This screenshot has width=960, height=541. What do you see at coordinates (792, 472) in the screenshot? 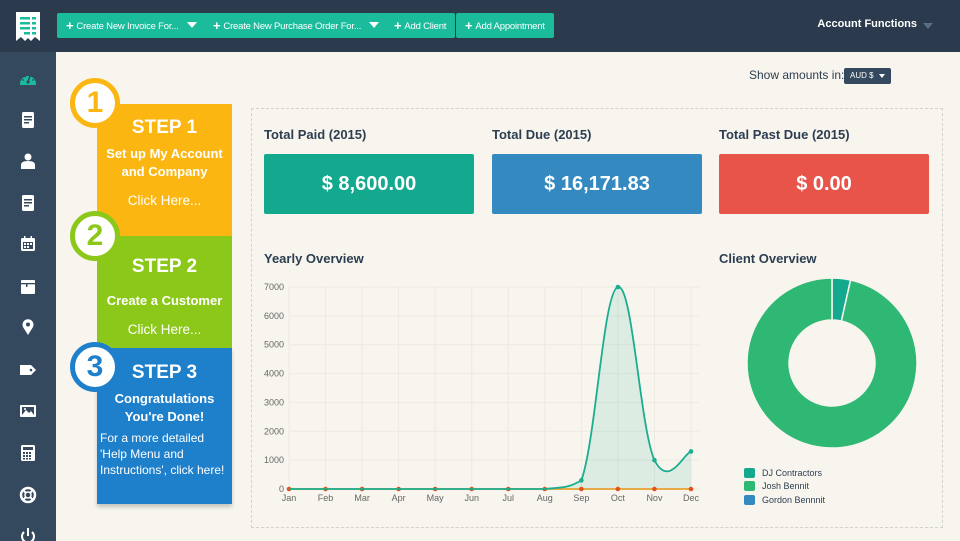
I see `legend-label: DJ Contractors` at bounding box center [792, 472].